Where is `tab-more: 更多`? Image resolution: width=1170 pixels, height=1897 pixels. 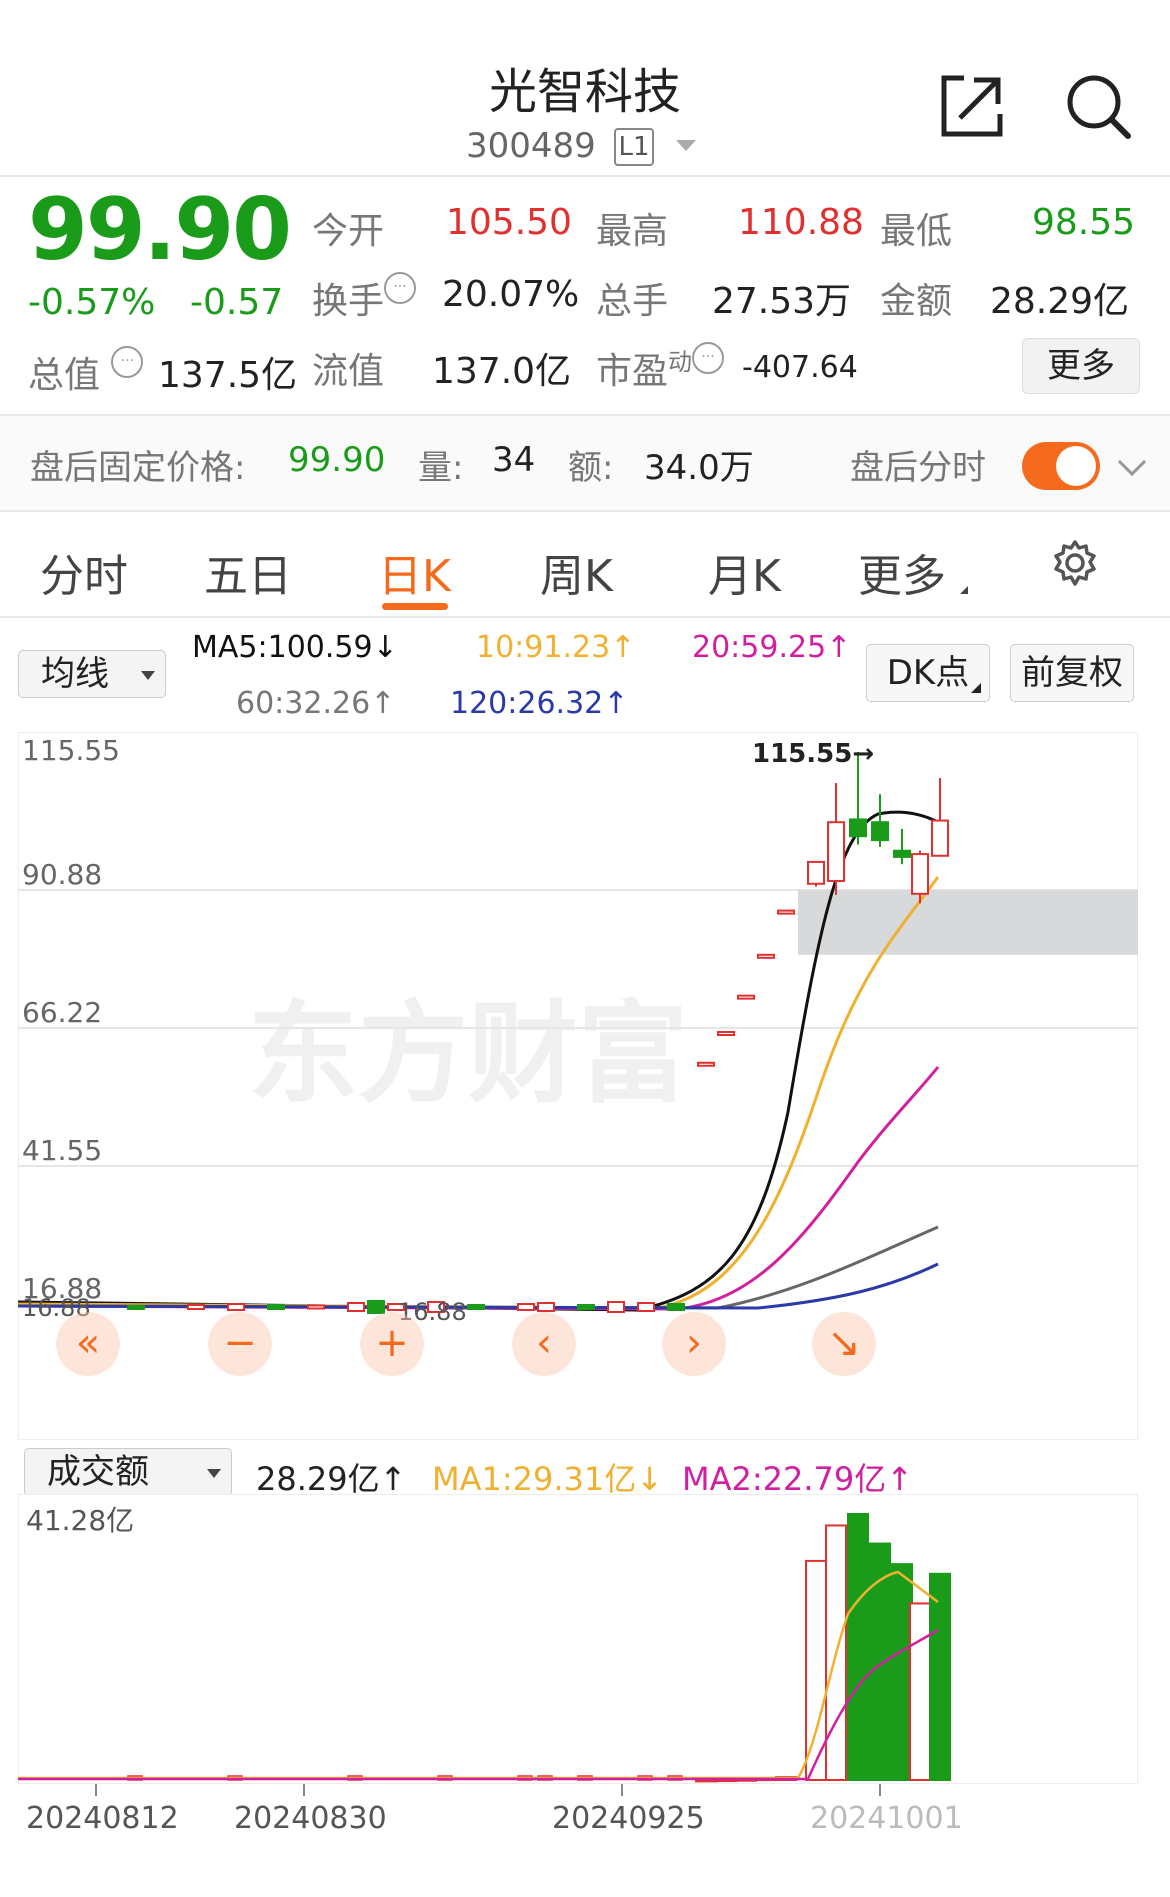 tab-more: 更多 is located at coordinates (902, 572).